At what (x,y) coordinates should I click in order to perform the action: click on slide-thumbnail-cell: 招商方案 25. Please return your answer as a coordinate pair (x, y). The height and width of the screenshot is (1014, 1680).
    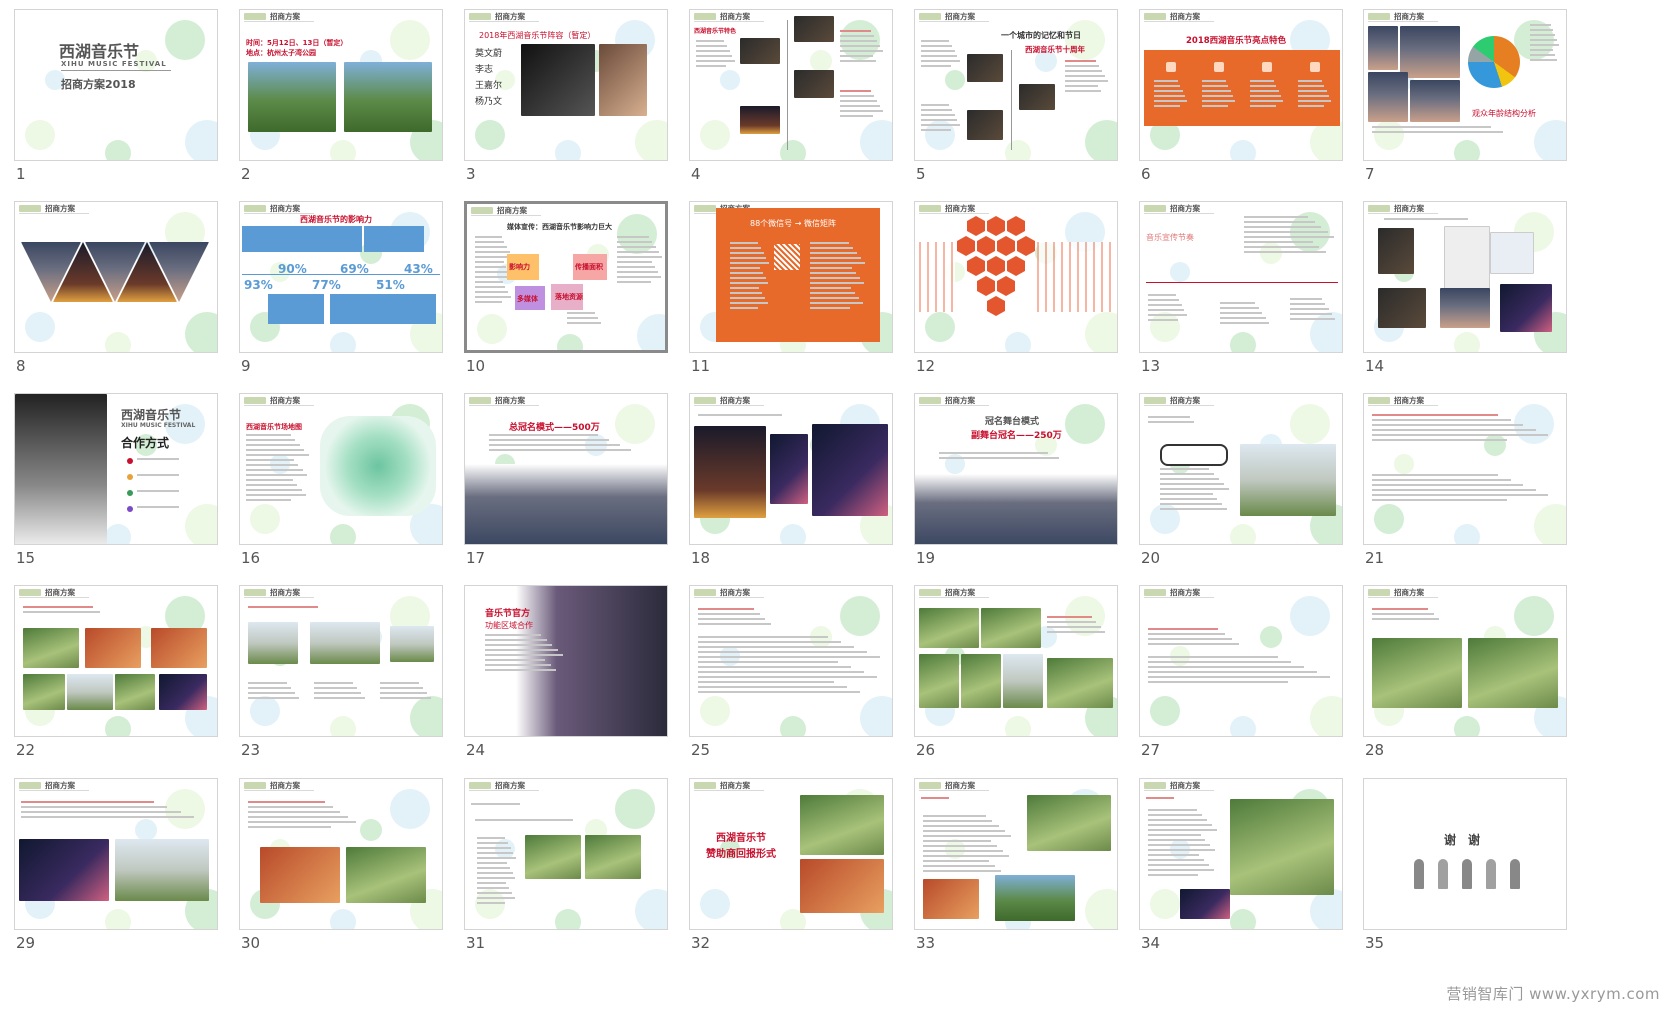
    Looking at the image, I should click on (802, 688).